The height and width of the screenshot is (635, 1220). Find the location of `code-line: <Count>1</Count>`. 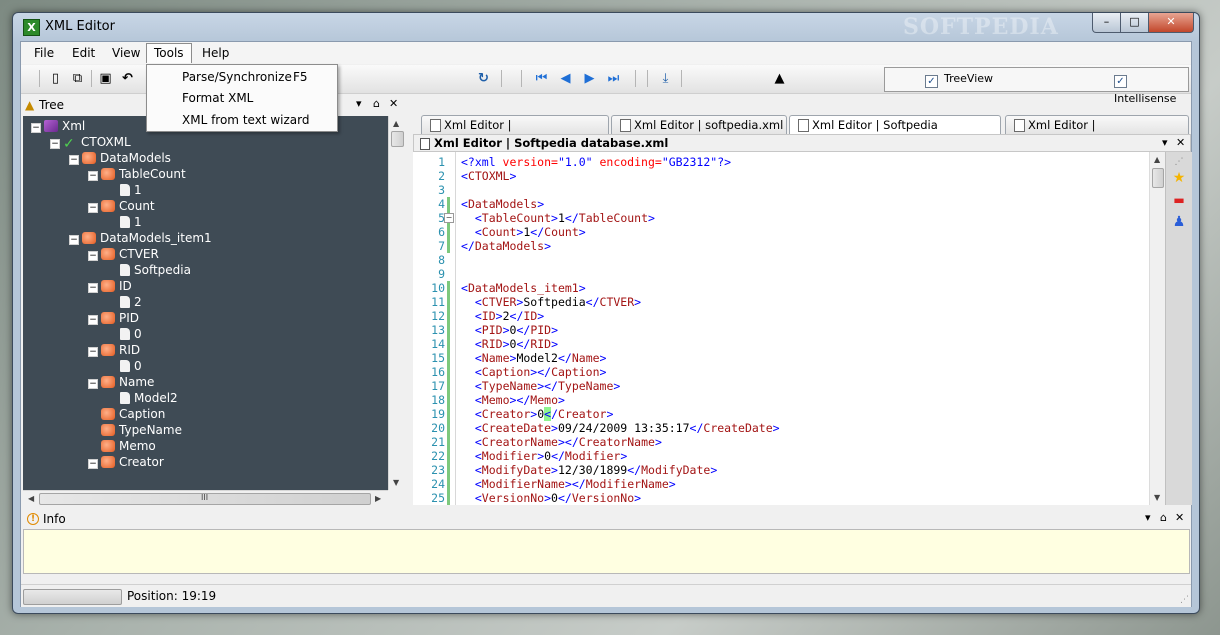

code-line: <Count>1</Count> is located at coordinates (523, 232).